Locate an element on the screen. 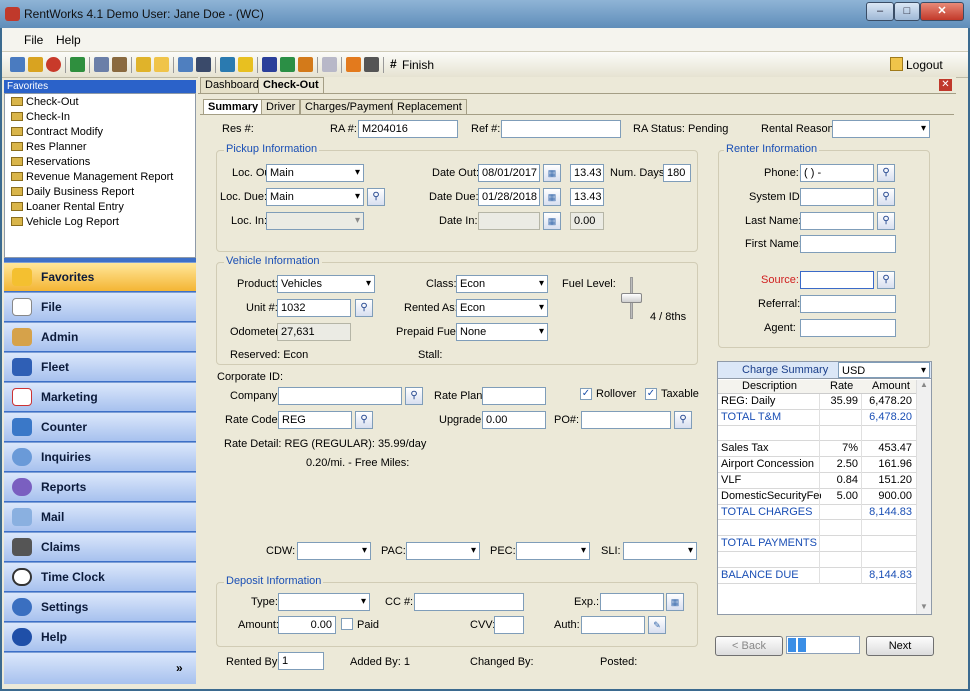  favorite-item-checkin: Check-In is located at coordinates (40, 117).